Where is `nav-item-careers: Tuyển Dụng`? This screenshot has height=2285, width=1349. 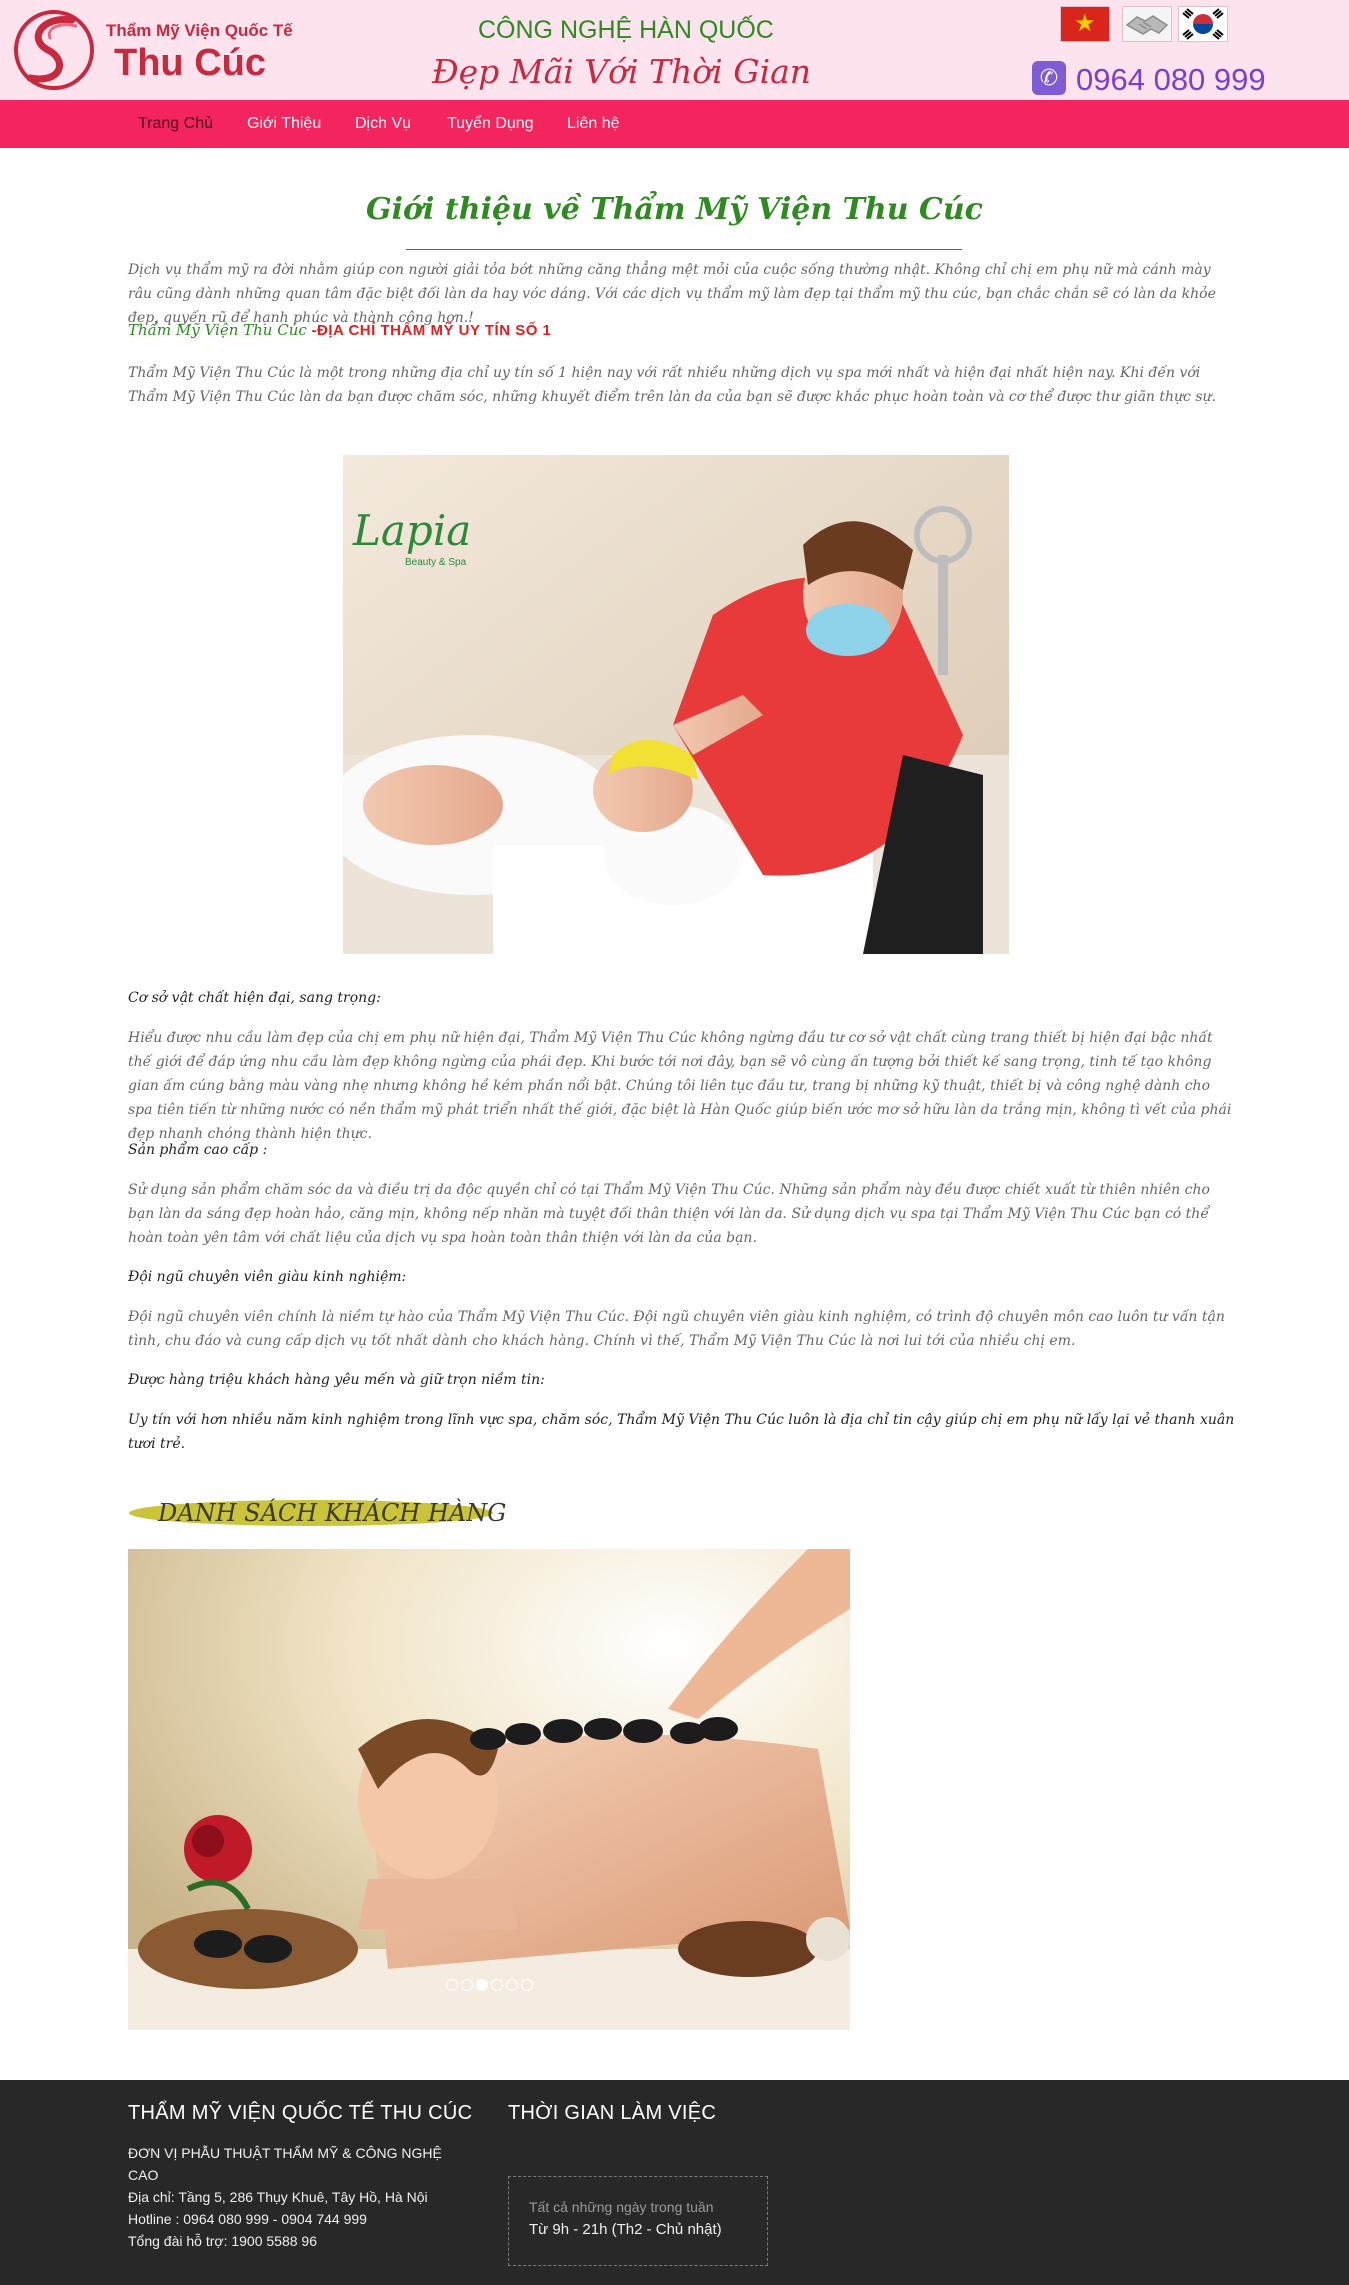 nav-item-careers: Tuyển Dụng is located at coordinates (490, 124).